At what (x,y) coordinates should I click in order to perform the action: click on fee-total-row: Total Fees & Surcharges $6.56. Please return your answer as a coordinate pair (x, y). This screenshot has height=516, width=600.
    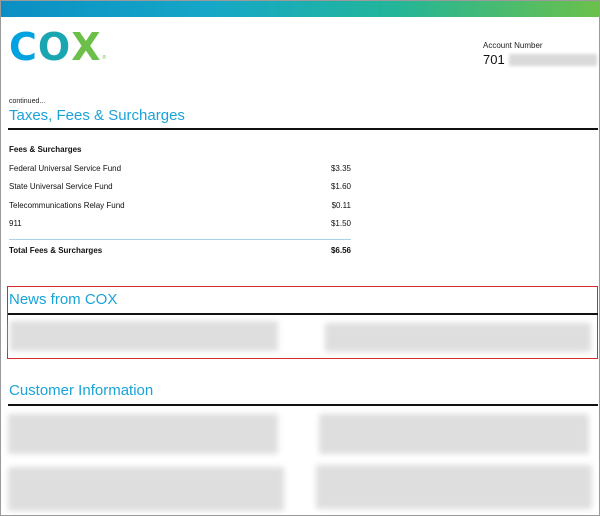
    Looking at the image, I should click on (180, 250).